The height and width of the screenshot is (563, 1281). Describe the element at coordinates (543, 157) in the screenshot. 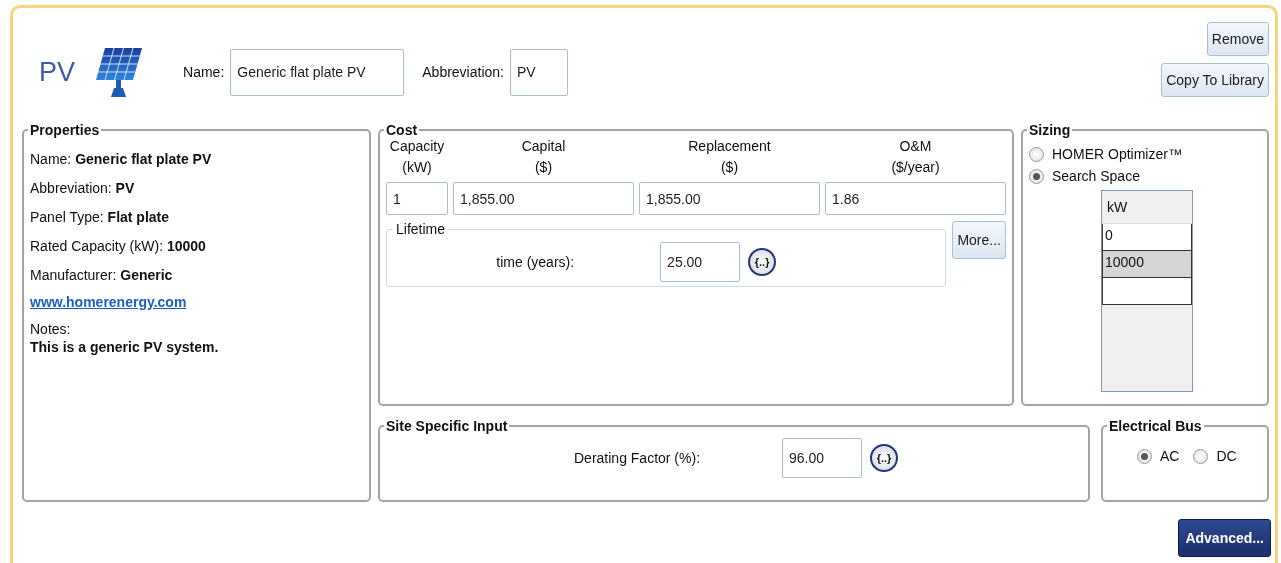

I see `column-heading: Capital ($)` at that location.